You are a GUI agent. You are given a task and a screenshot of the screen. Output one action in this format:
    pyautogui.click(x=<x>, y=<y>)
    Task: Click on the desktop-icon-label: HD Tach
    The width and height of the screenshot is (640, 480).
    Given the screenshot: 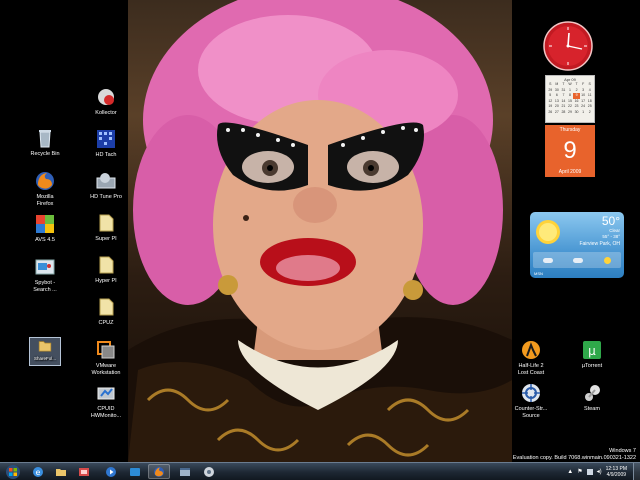 What is the action you would take?
    pyautogui.click(x=106, y=155)
    